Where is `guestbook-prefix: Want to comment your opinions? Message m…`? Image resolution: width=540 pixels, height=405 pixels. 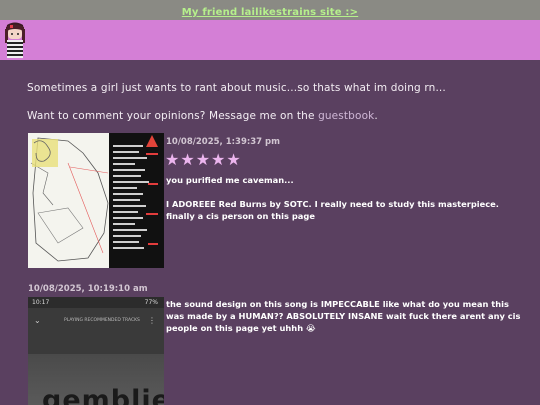
guestbook-prefix: Want to comment your opinions? Message m… is located at coordinates (173, 116).